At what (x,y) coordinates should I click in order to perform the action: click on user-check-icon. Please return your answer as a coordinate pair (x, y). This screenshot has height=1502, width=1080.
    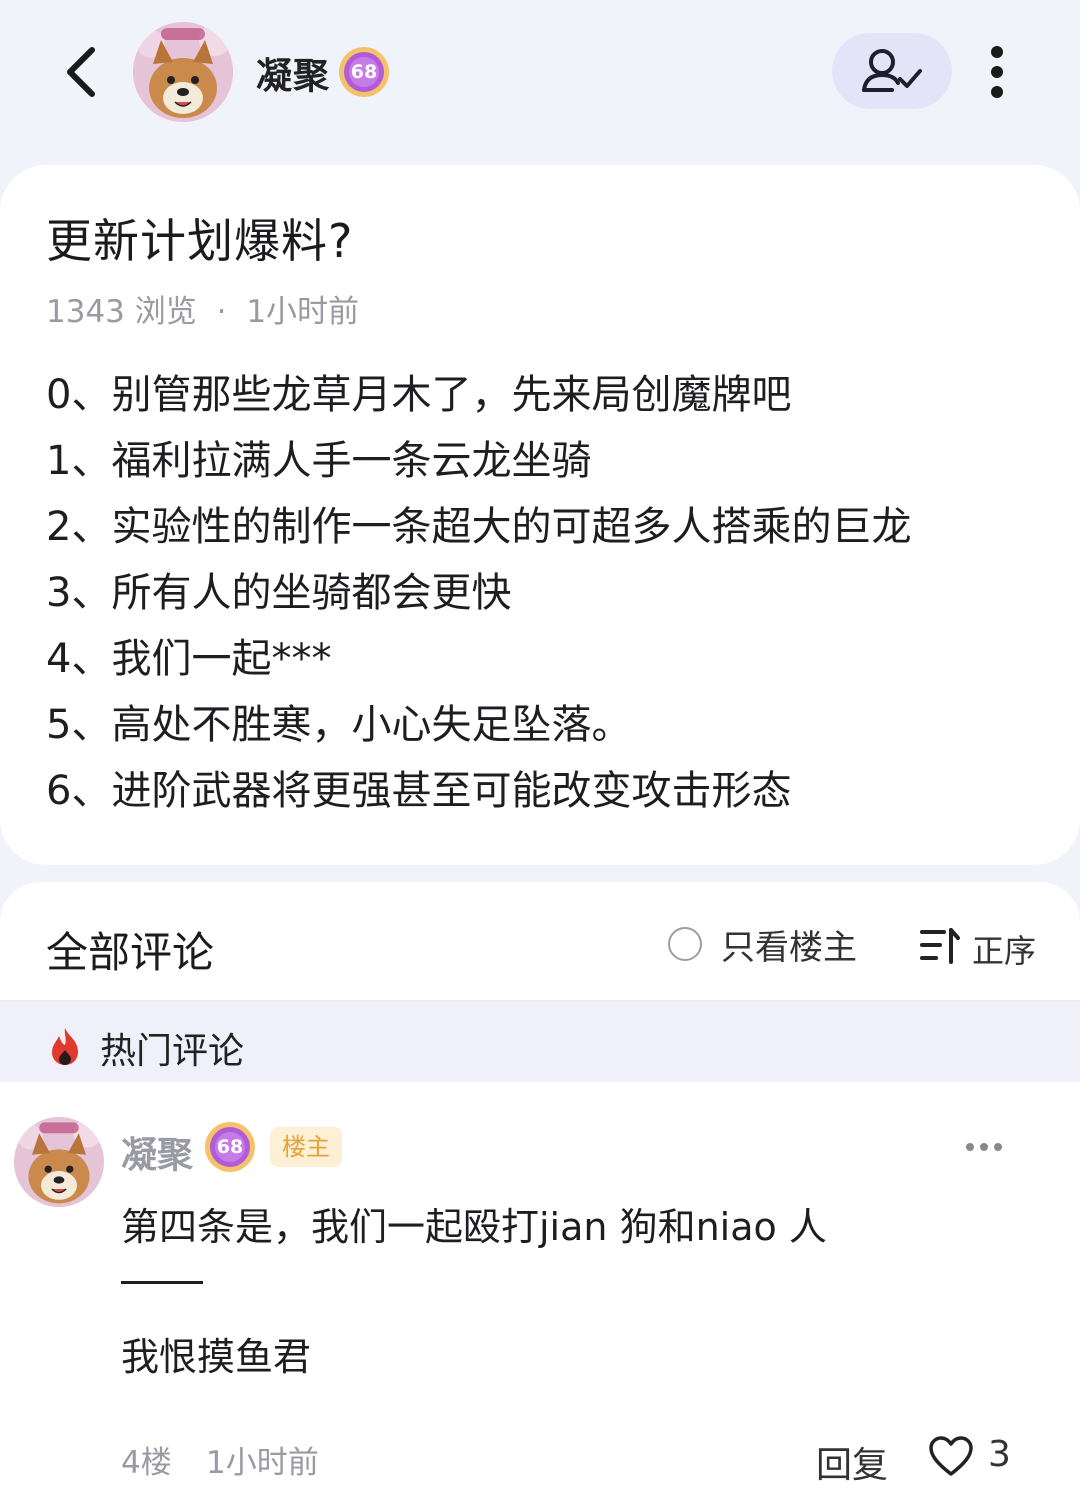
    Looking at the image, I should click on (892, 70).